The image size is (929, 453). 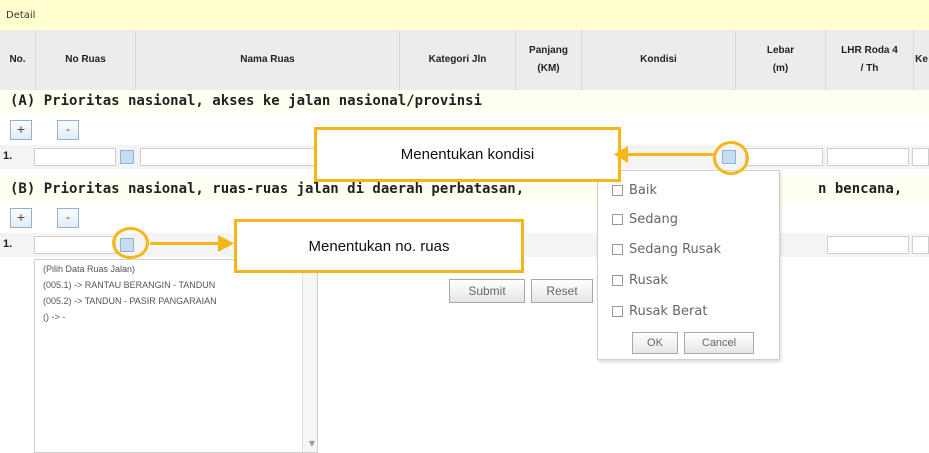 What do you see at coordinates (668, 311) in the screenshot?
I see `kondisi-option-label: Rusak Berat` at bounding box center [668, 311].